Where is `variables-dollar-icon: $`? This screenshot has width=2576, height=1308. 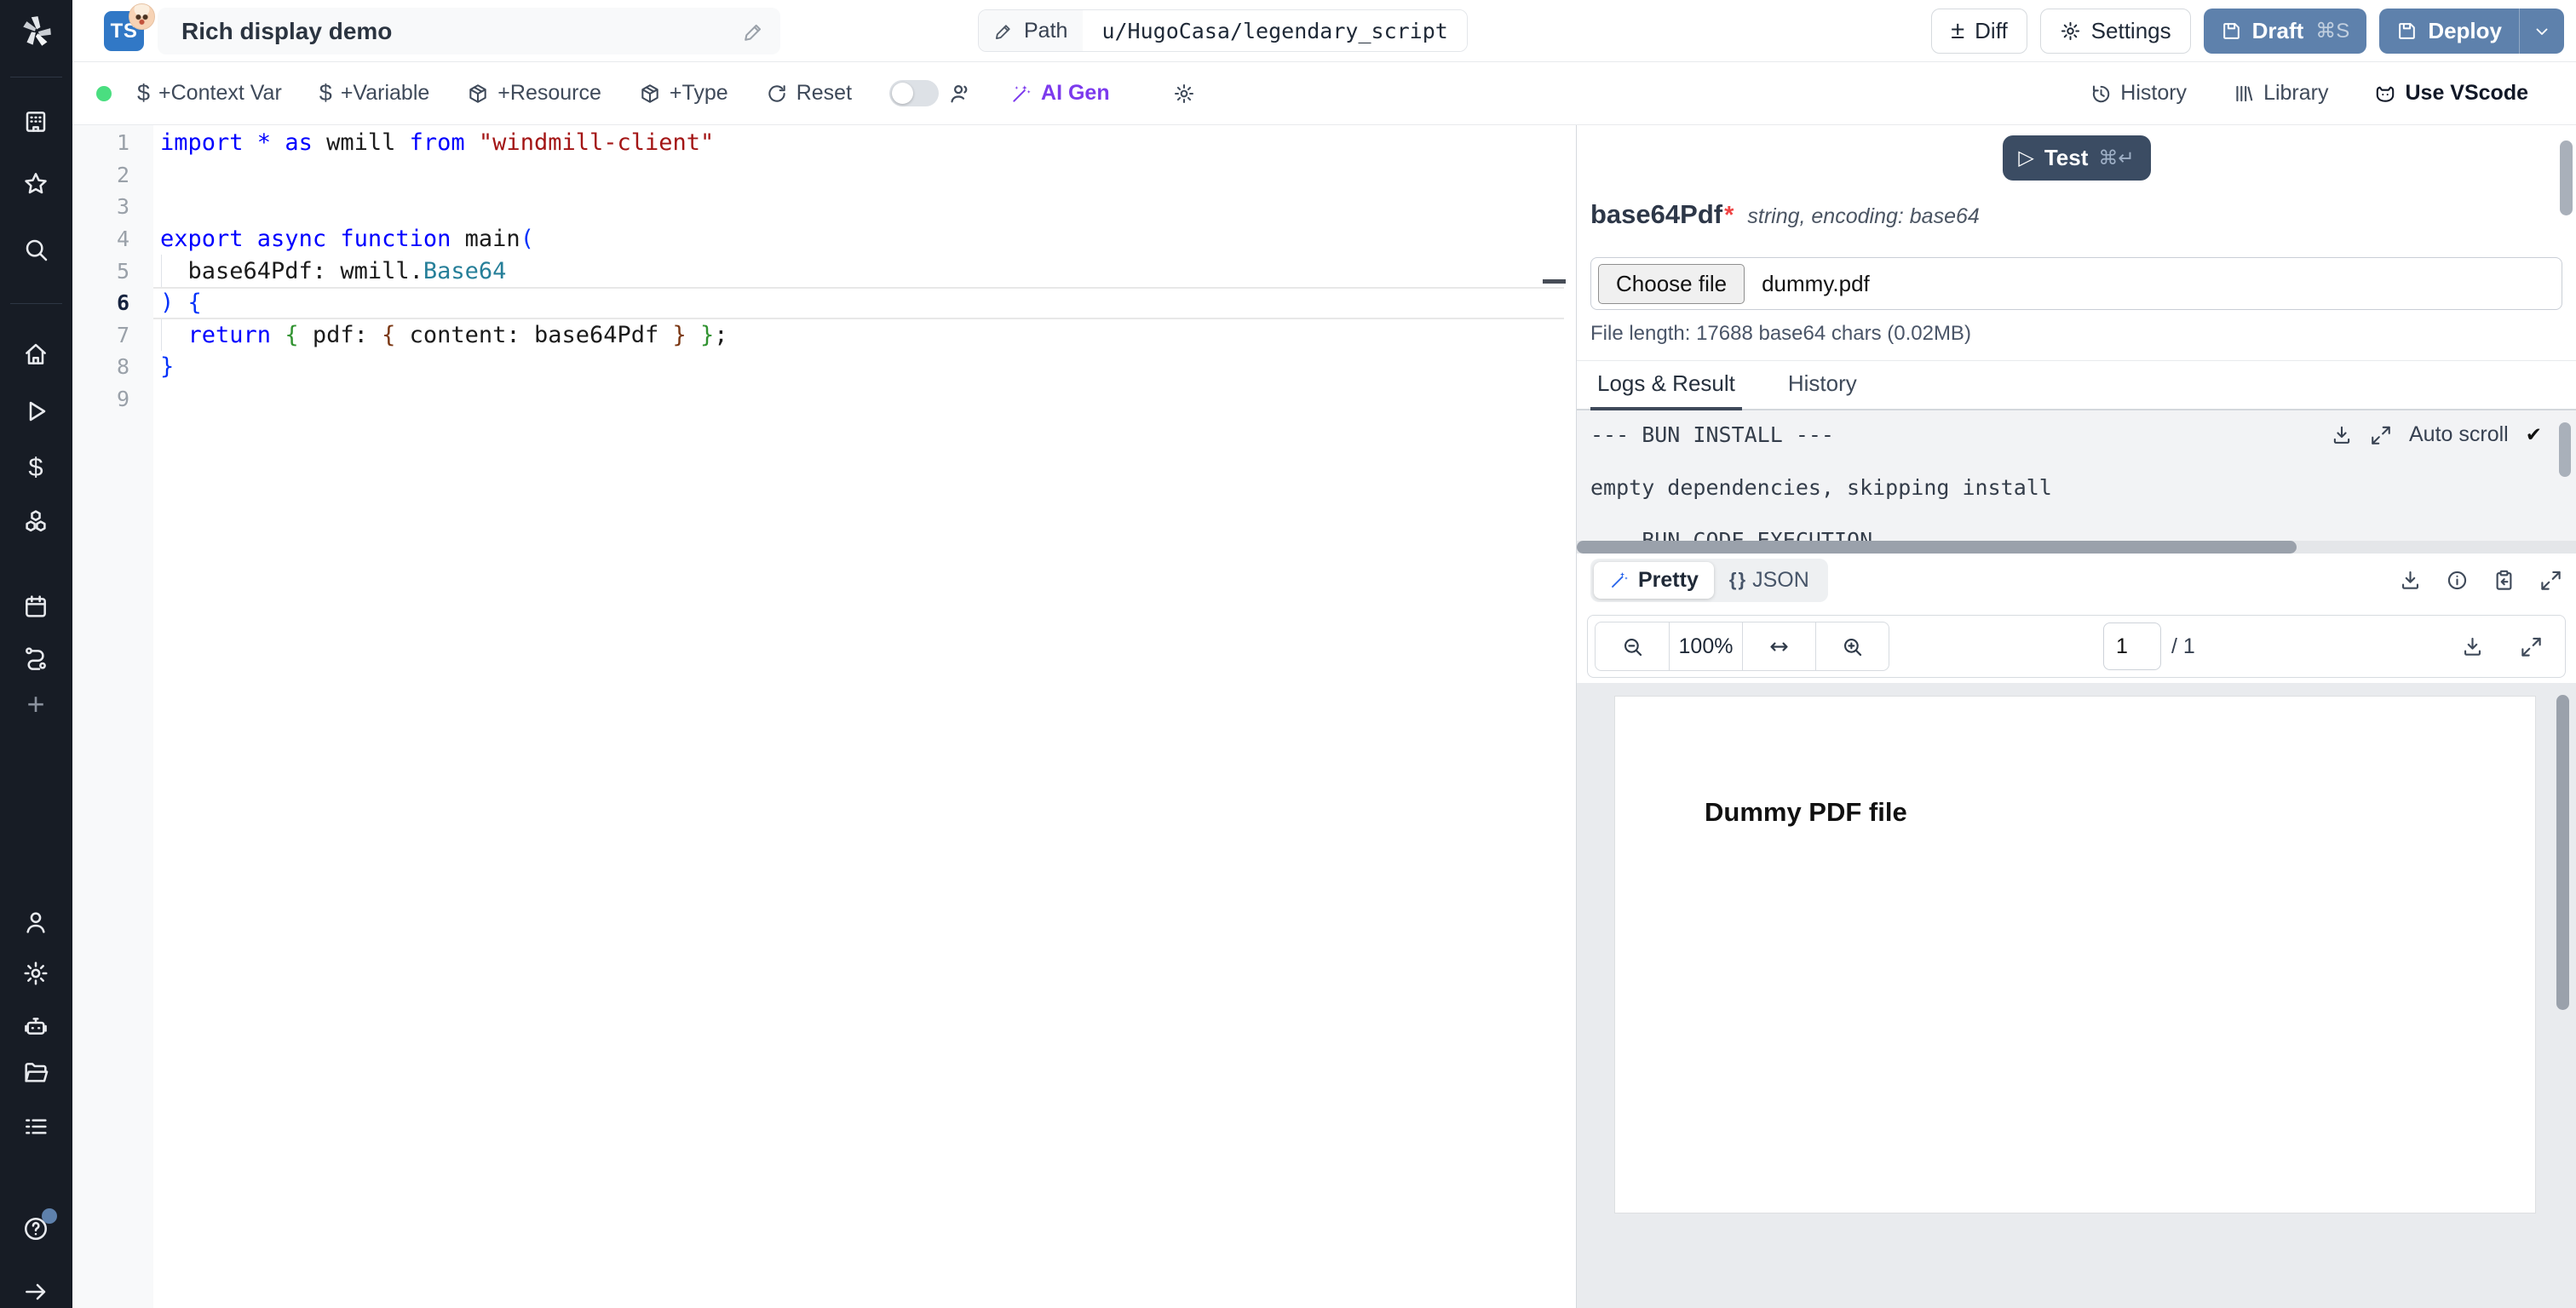 variables-dollar-icon: $ is located at coordinates (36, 467).